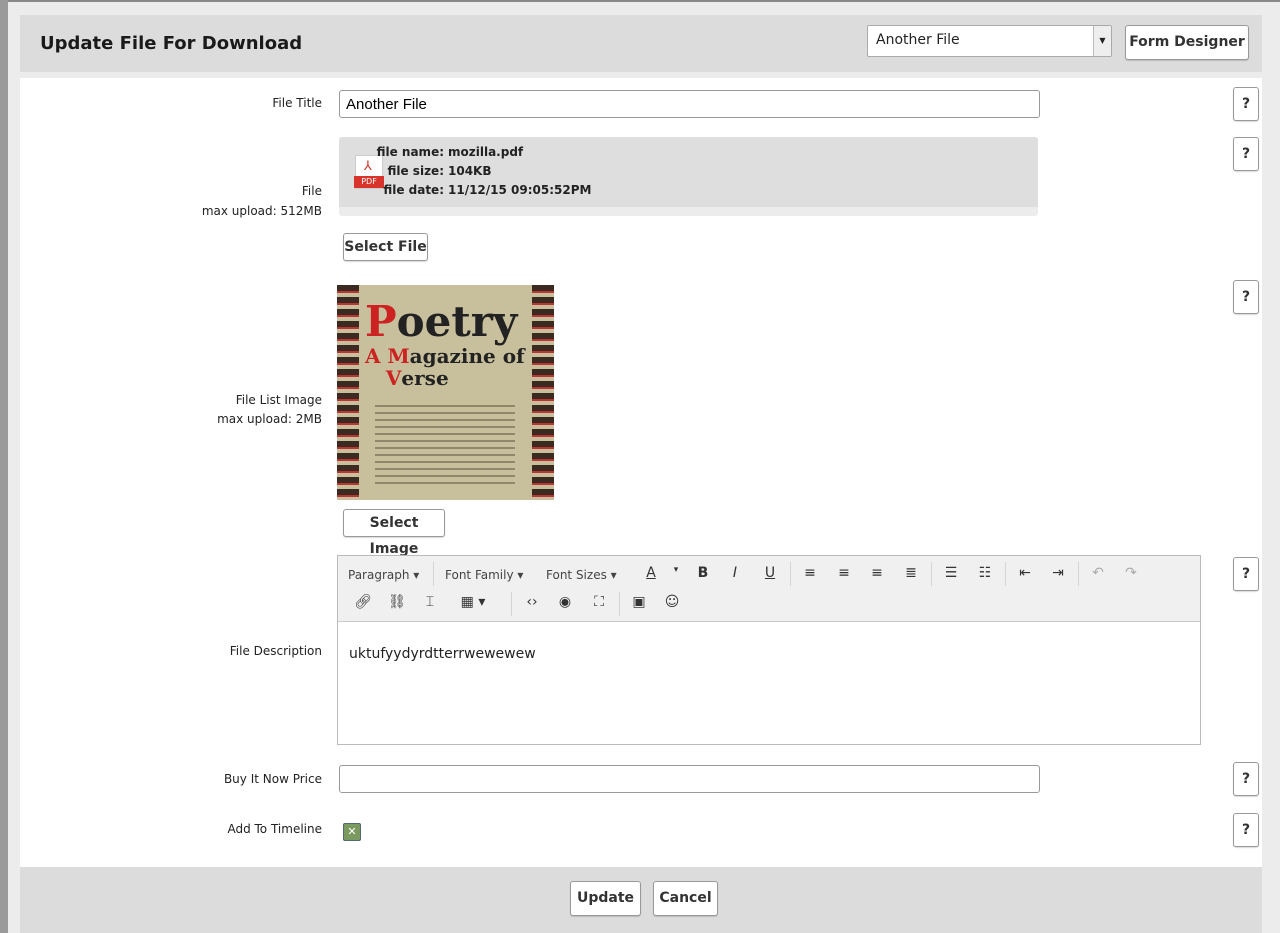  I want to click on preview-icon: ◉, so click(565, 602).